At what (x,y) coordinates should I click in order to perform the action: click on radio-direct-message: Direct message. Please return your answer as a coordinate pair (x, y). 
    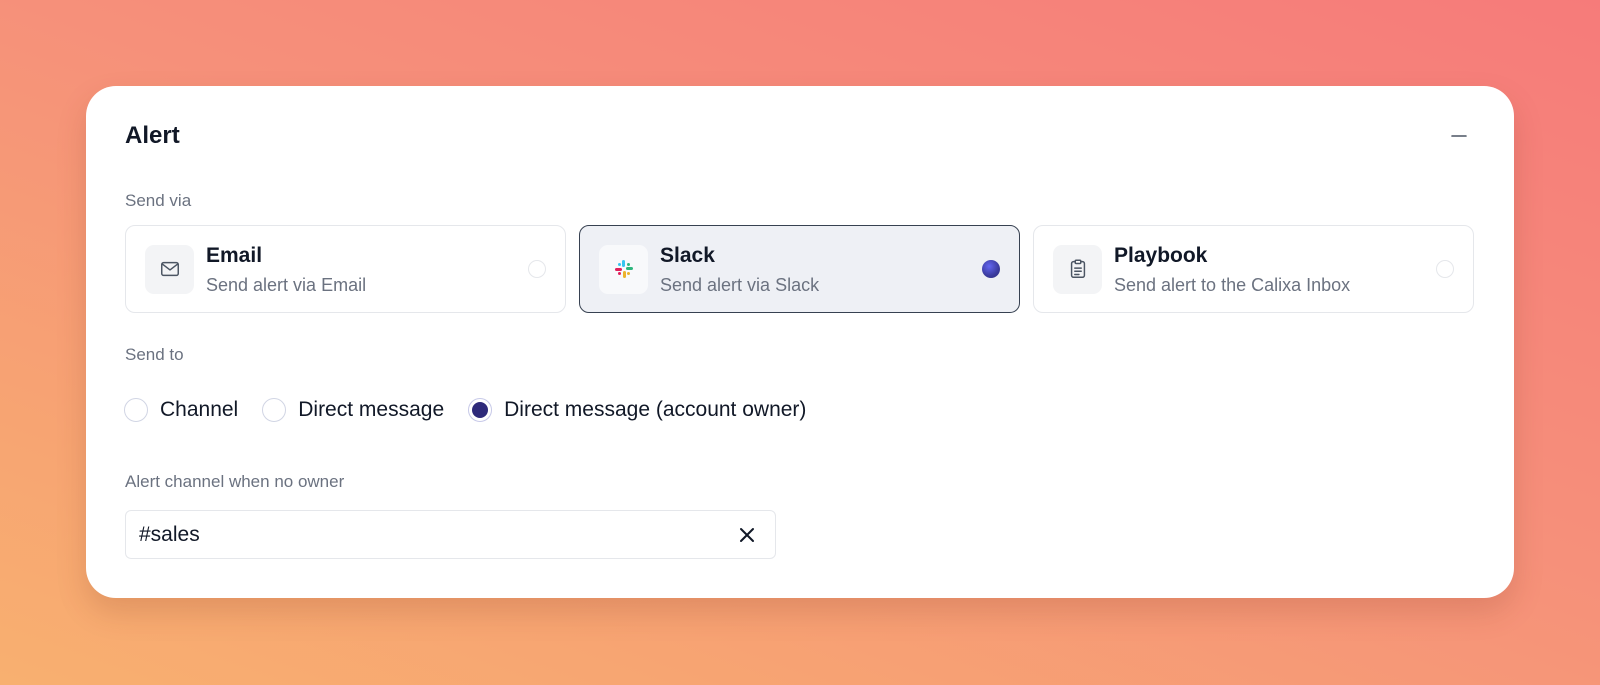
    Looking at the image, I should click on (353, 410).